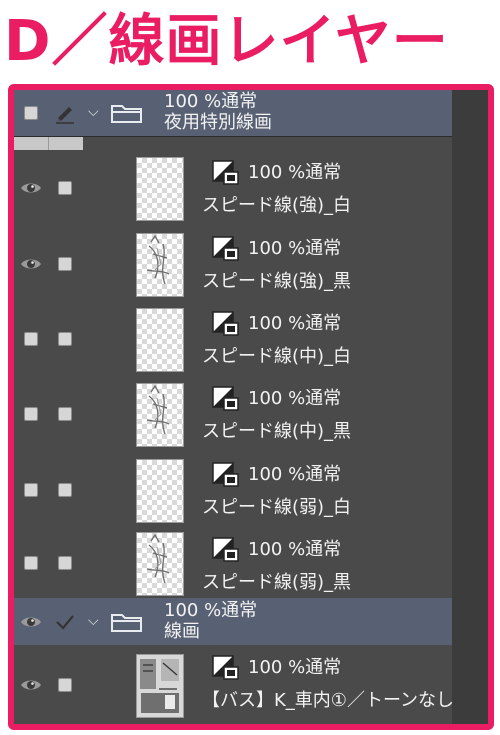 This screenshot has height=735, width=500. I want to click on layer-name: スピード線(弱)_白, so click(277, 507).